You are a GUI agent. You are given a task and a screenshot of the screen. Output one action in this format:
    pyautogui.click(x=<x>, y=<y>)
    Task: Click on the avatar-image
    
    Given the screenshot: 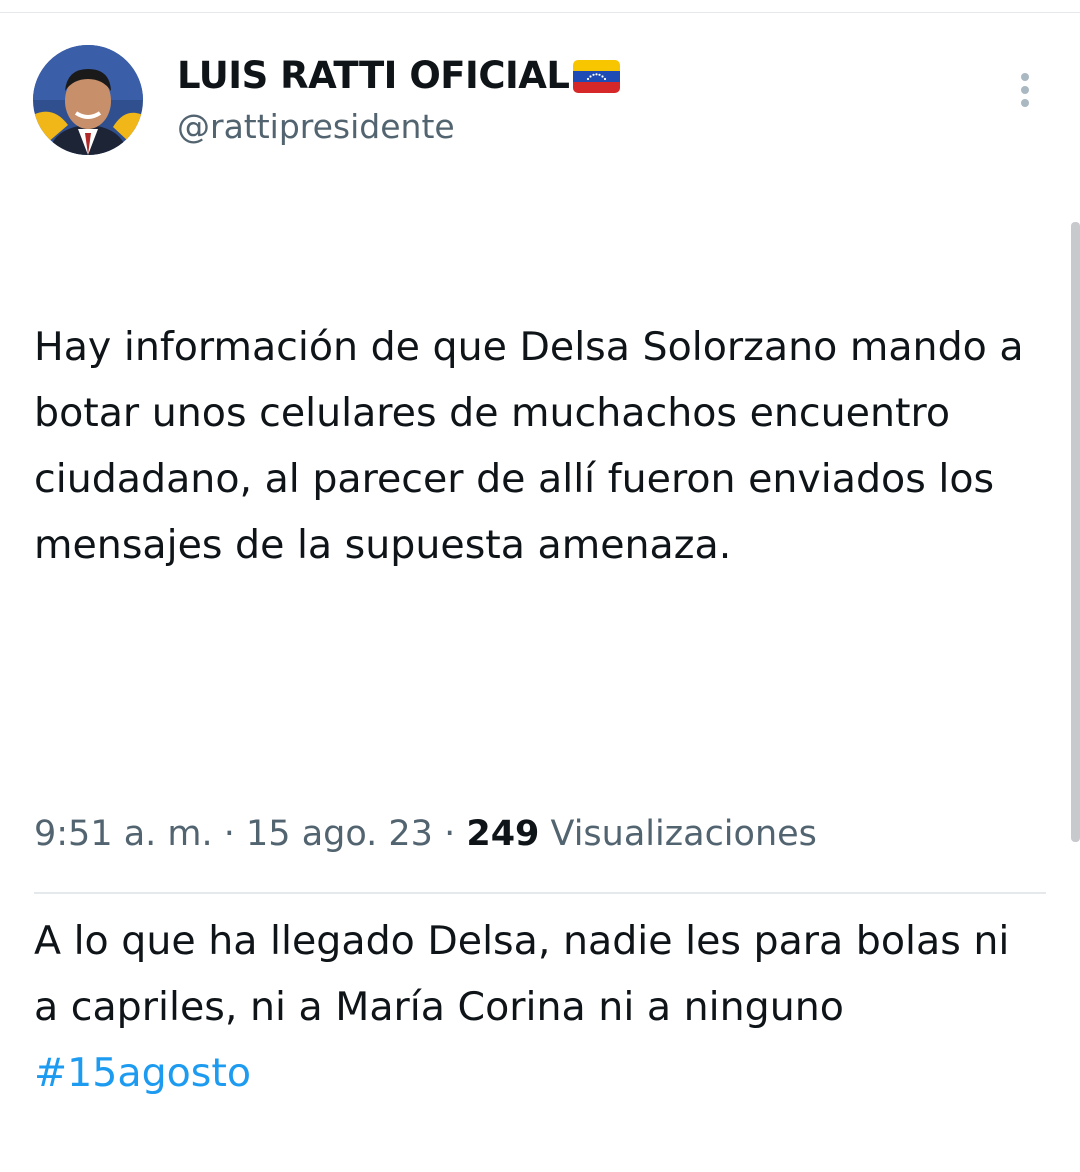 What is the action you would take?
    pyautogui.click(x=88, y=100)
    